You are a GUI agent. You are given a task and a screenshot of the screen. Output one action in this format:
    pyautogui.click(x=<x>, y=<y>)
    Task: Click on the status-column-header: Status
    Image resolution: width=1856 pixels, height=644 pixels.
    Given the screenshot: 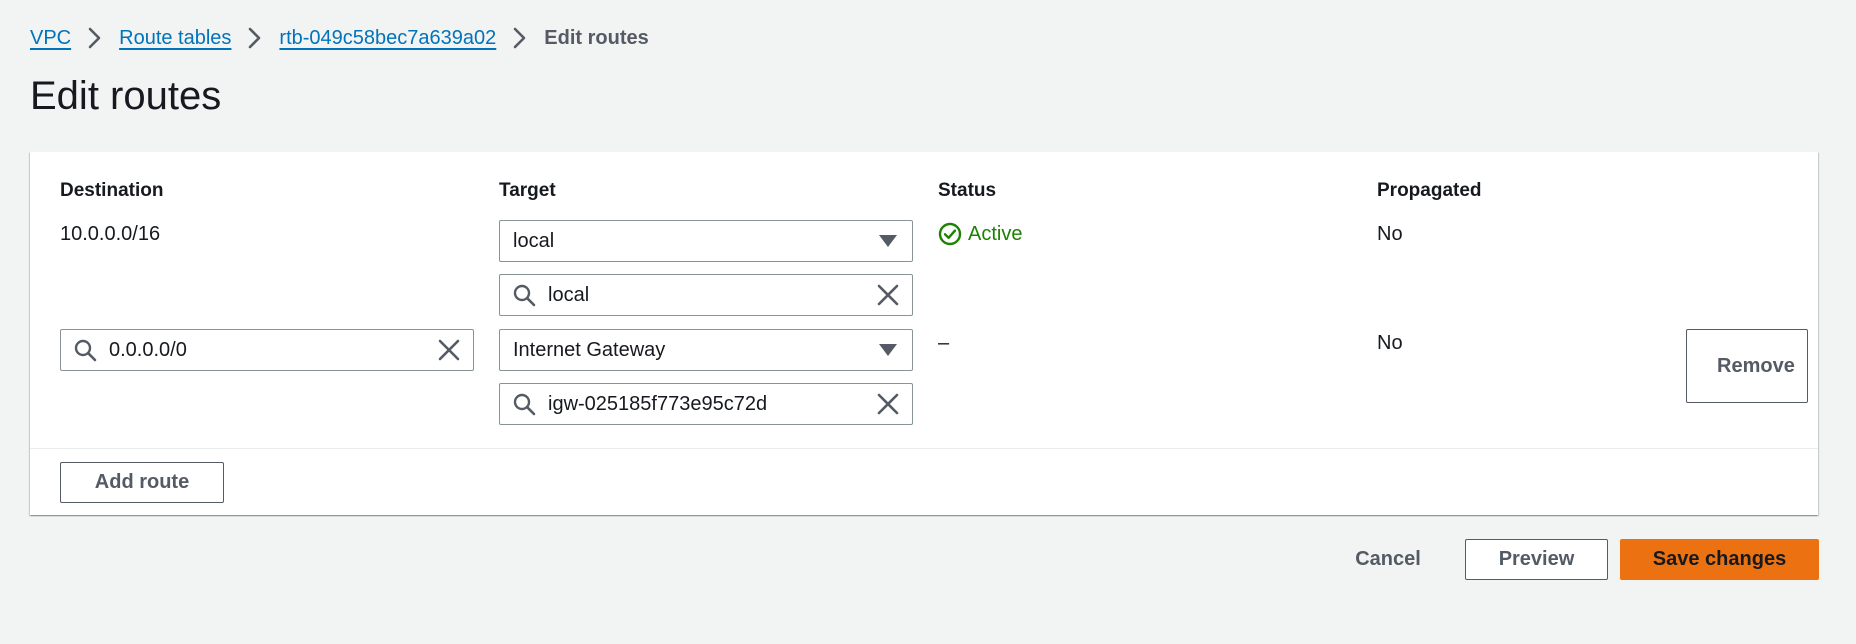 What is the action you would take?
    pyautogui.click(x=967, y=190)
    